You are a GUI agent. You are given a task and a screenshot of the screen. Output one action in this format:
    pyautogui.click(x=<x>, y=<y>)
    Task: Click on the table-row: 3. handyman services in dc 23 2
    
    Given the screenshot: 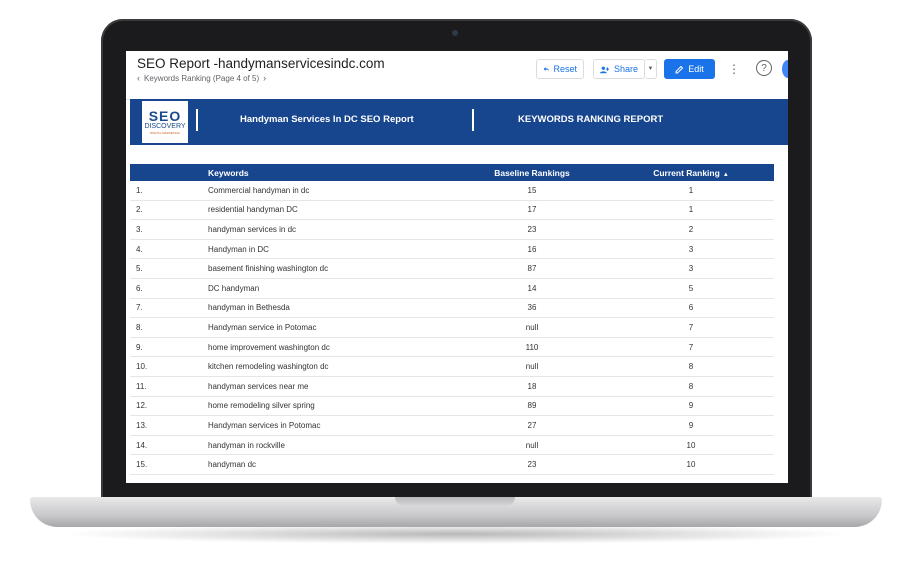 What is the action you would take?
    pyautogui.click(x=452, y=230)
    